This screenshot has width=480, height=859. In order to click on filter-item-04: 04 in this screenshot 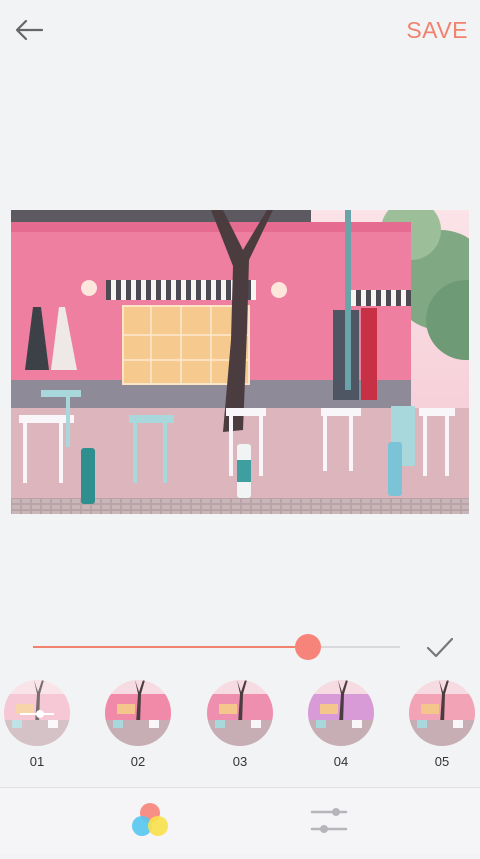, I will do `click(341, 724)`.